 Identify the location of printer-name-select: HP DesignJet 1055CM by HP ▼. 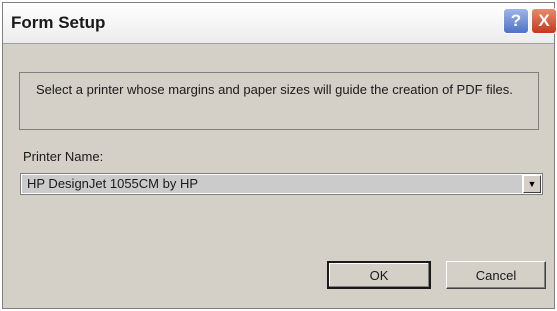
(281, 184).